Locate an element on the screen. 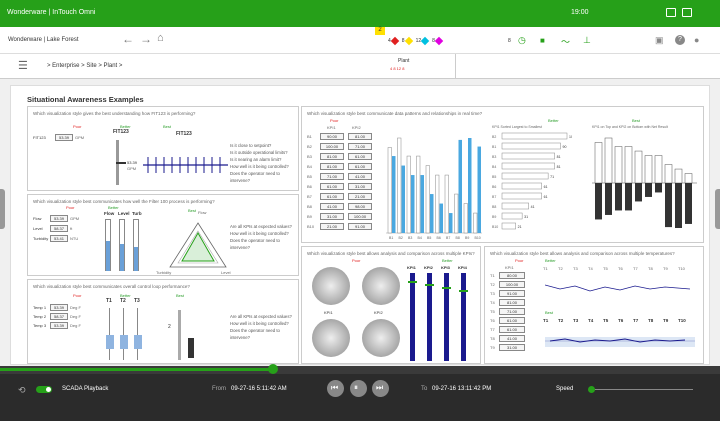 The image size is (720, 421). radar-label-turbidity: Turbidity is located at coordinates (164, 272).